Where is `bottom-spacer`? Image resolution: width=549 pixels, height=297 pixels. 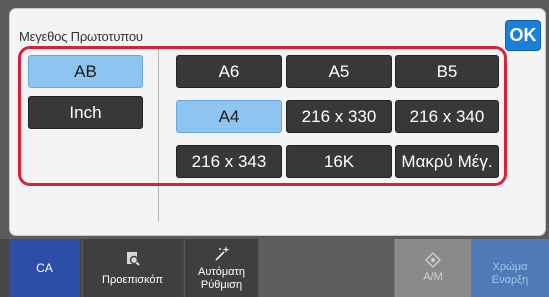 bottom-spacer is located at coordinates (326, 268).